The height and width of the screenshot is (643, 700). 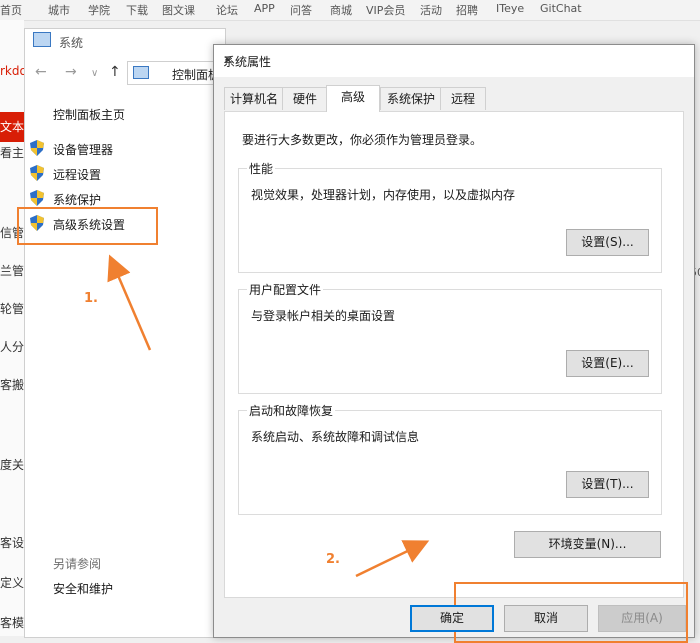 I want to click on user-profiles-description: 与登录帐户相关的桌面设置, so click(x=323, y=316).